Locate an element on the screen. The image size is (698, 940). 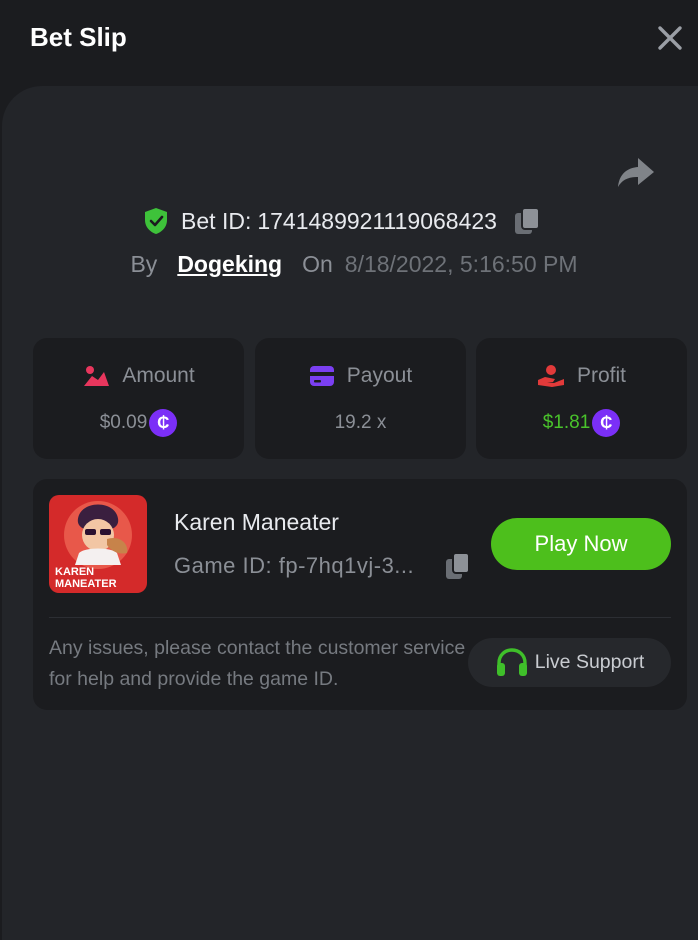
amount-value: $0.09 is located at coordinates (123, 422).